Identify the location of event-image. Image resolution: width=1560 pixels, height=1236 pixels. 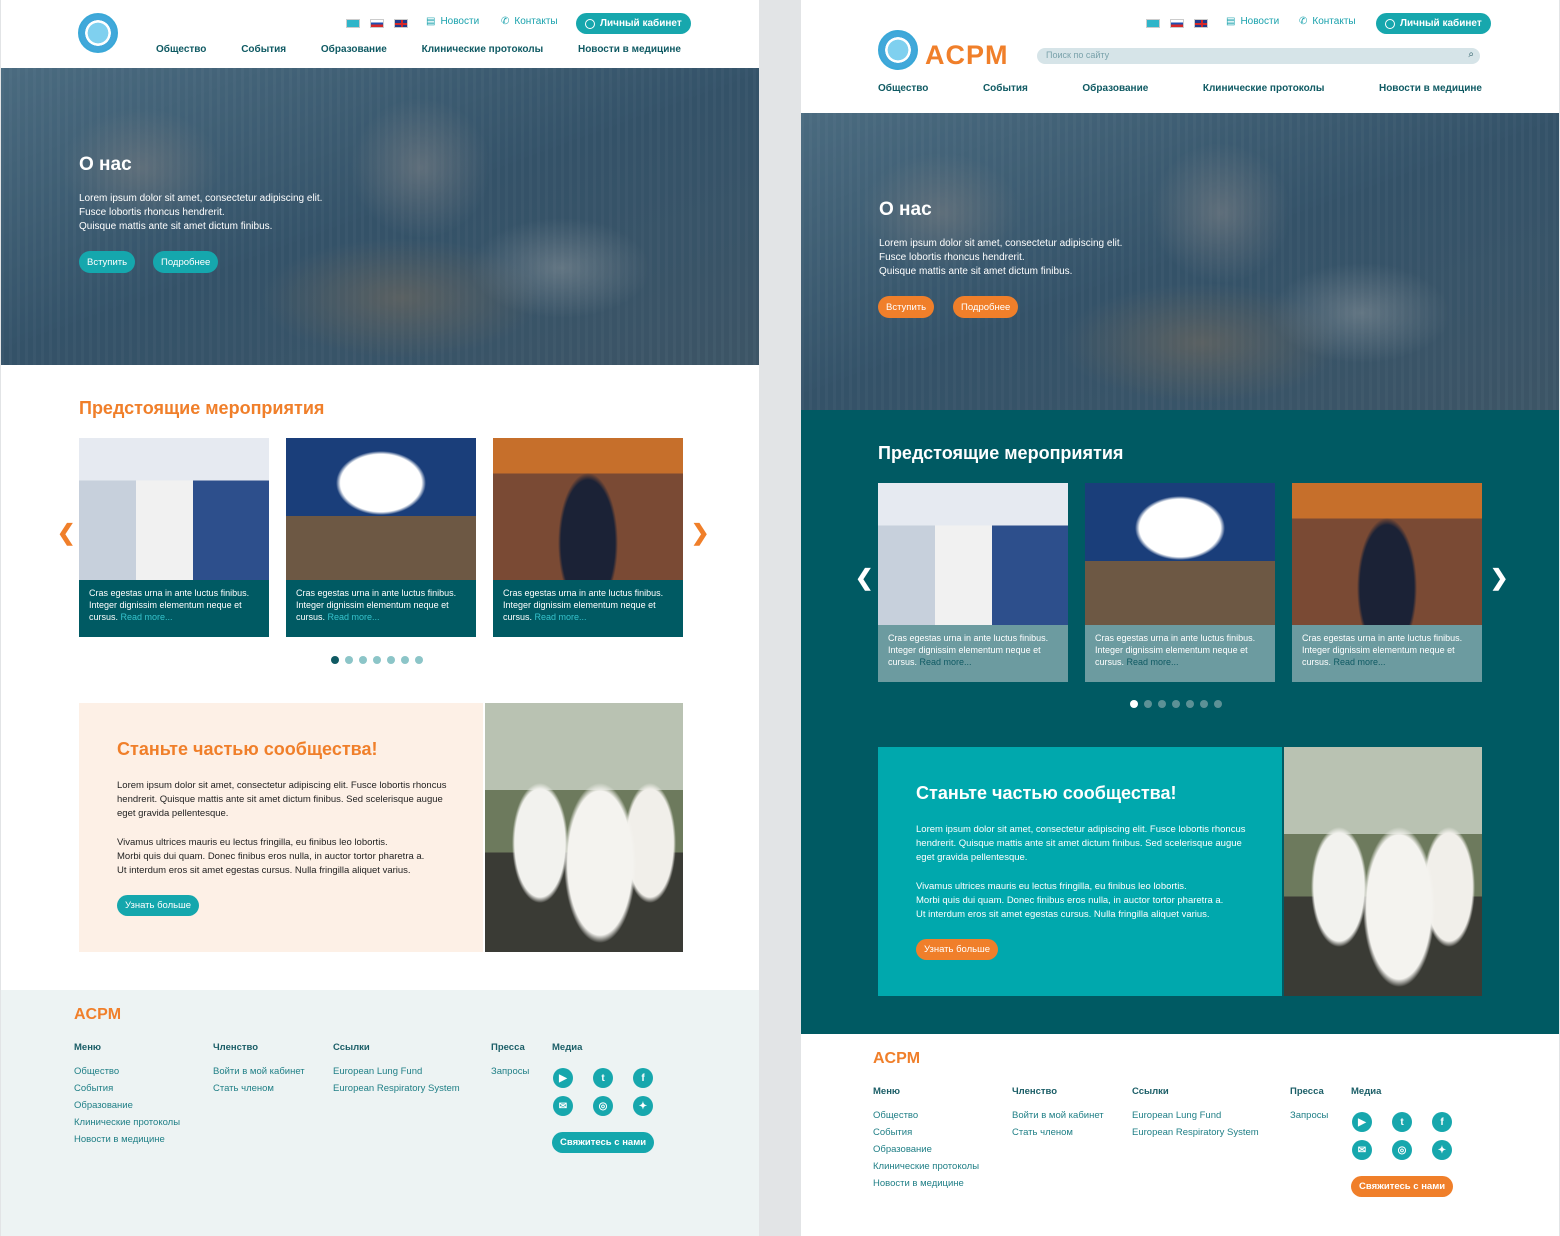
(1387, 554).